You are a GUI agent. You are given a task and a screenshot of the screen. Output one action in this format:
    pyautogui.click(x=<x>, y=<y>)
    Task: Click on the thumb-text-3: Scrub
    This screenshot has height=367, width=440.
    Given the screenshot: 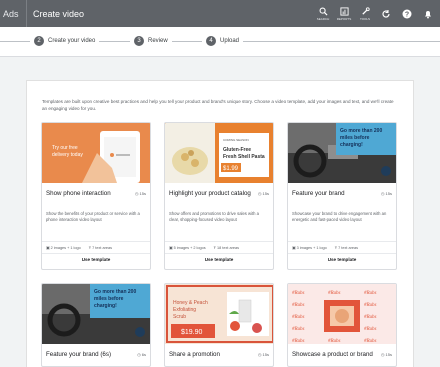 What is the action you would take?
    pyautogui.click(x=179, y=317)
    